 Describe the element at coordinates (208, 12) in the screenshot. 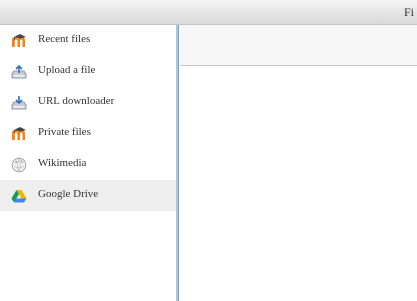

I see `dialog-header: Fi` at that location.